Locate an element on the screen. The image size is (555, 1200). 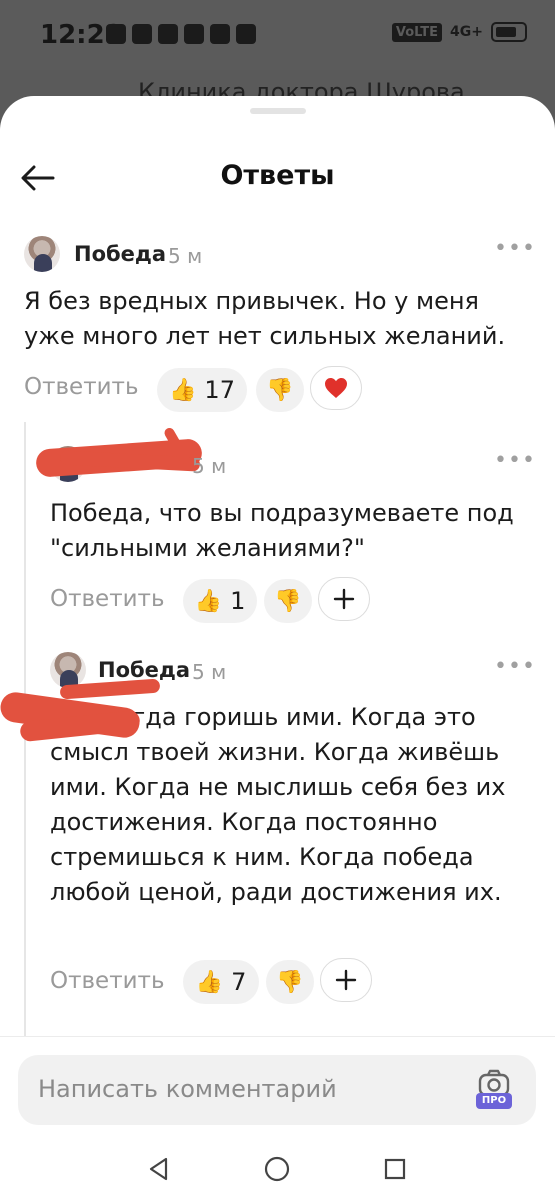
triangle-back-icon is located at coordinates (158, 1169).